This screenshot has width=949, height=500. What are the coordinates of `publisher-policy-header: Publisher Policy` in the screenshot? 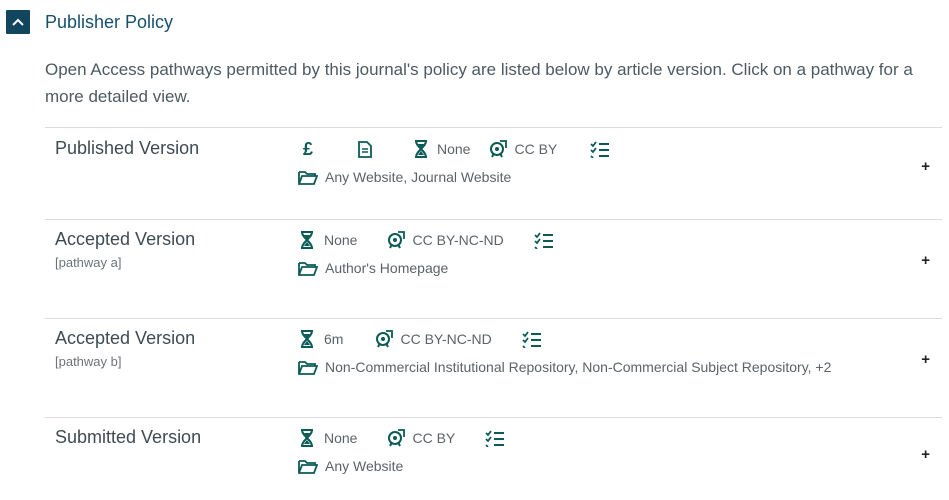 It's located at (89, 22).